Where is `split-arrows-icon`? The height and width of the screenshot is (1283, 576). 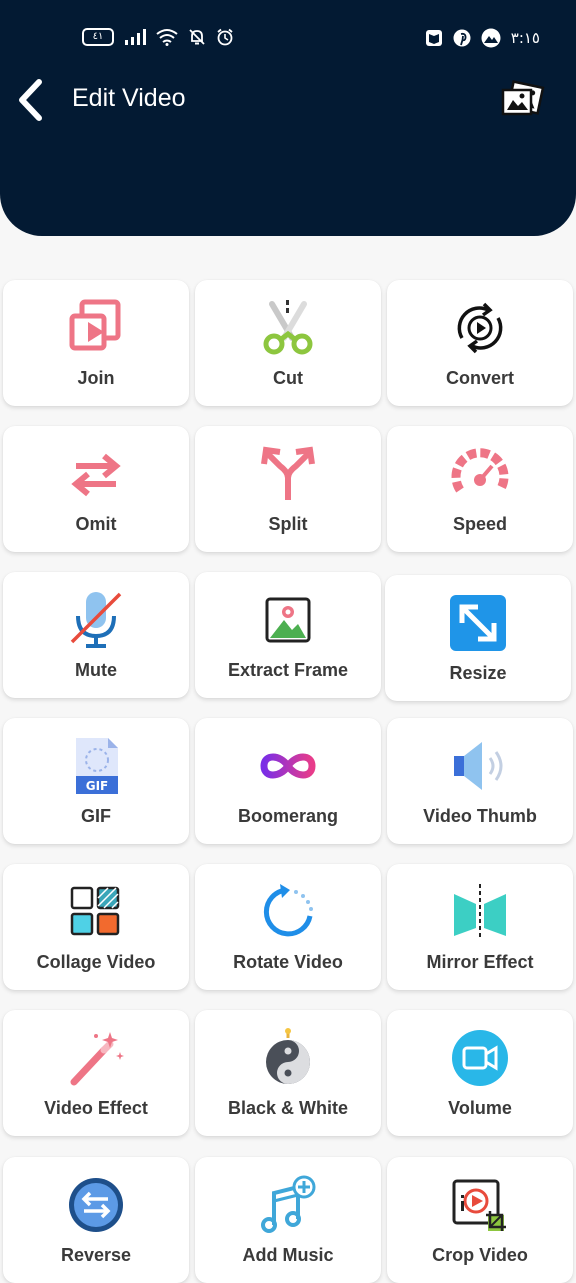
split-arrows-icon is located at coordinates (288, 474).